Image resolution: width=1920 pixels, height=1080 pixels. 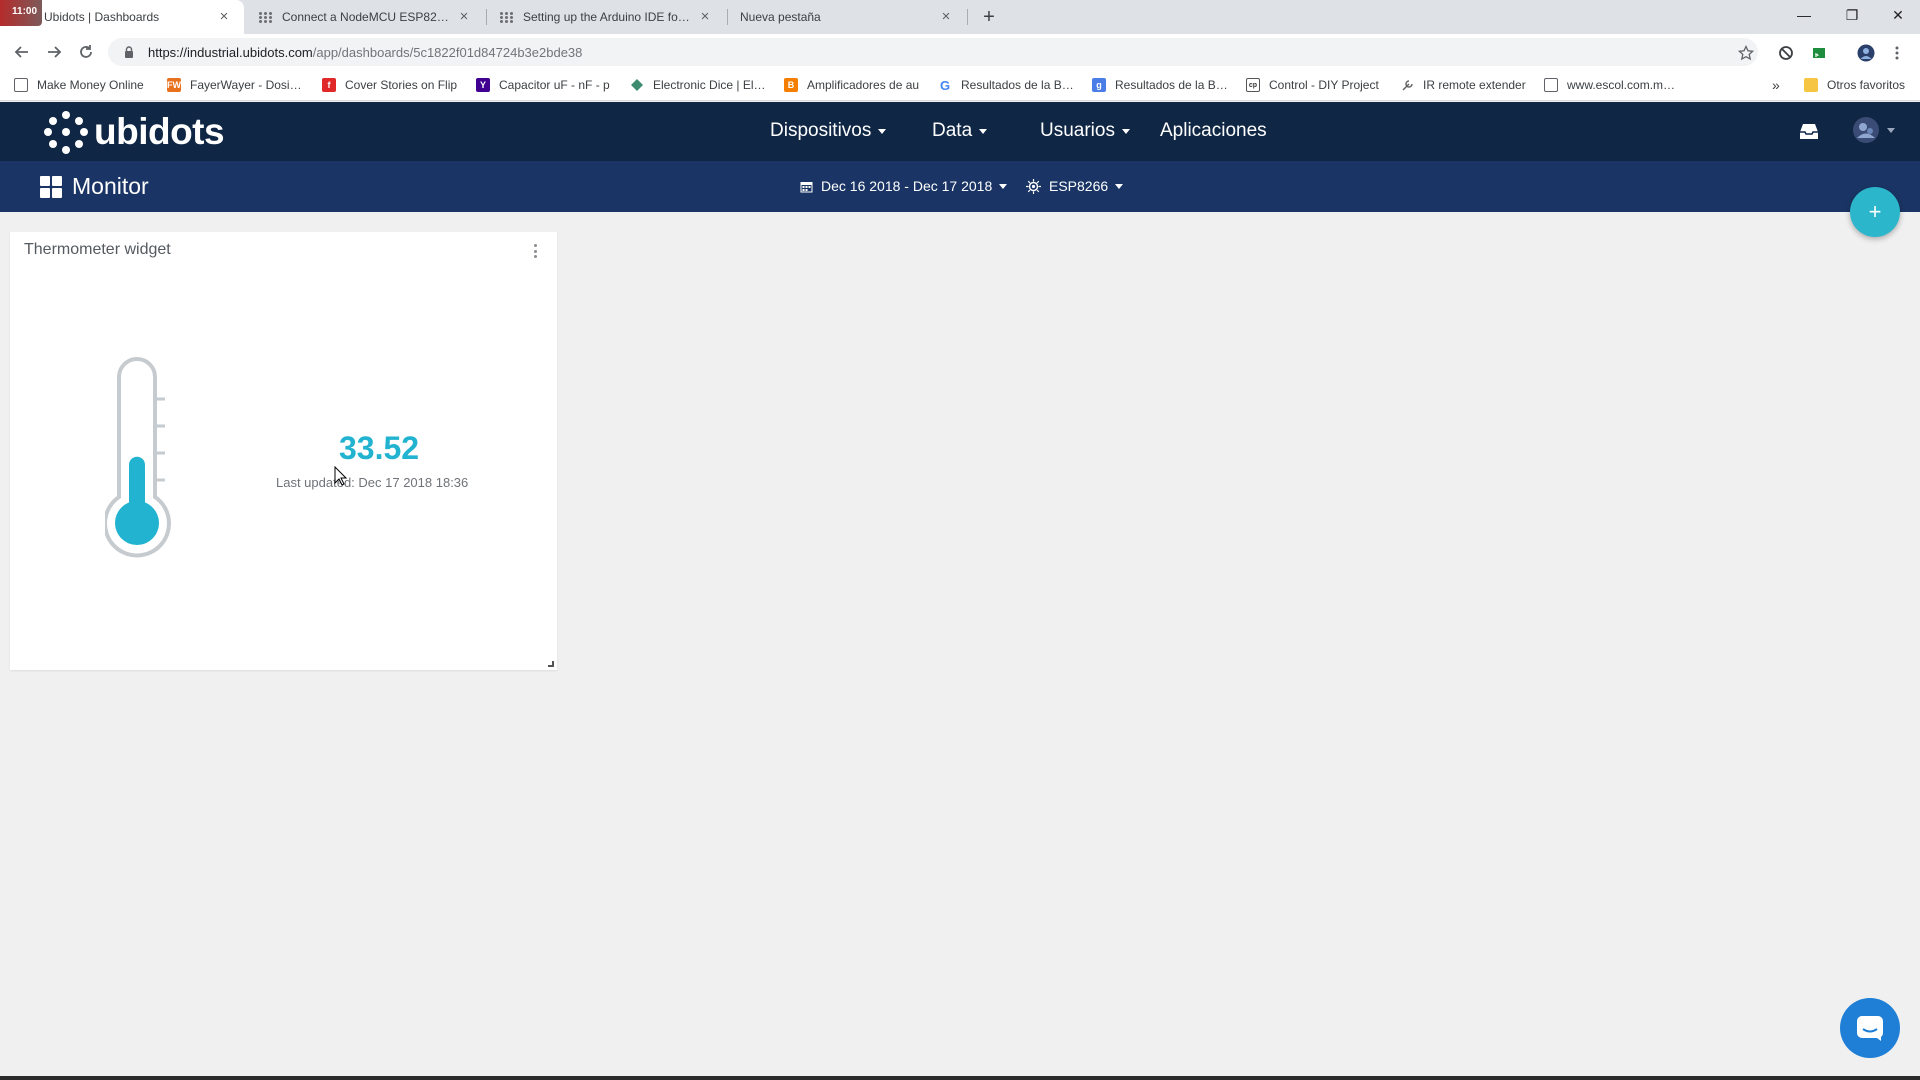 What do you see at coordinates (483, 85) in the screenshot?
I see `yahoo-icon: Y` at bounding box center [483, 85].